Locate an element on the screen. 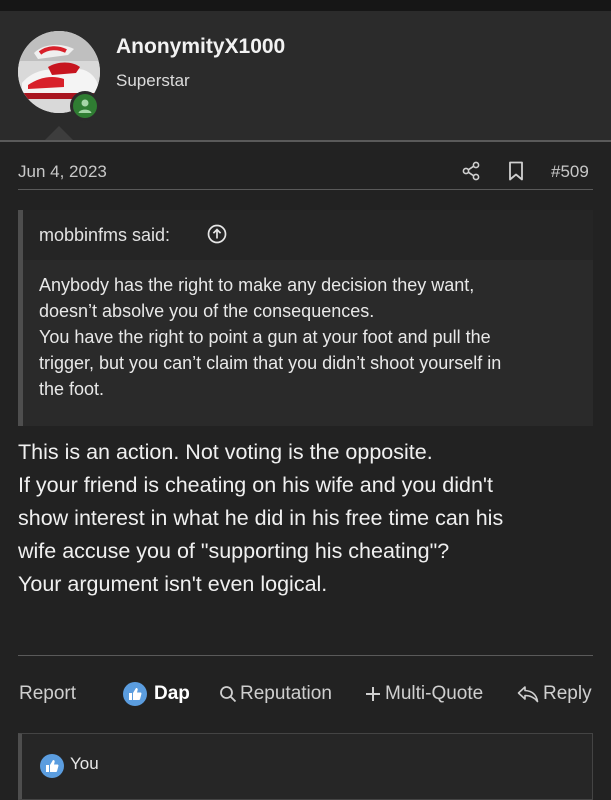 The image size is (611, 800). multi-quote-button: Multi-Quote is located at coordinates (424, 694).